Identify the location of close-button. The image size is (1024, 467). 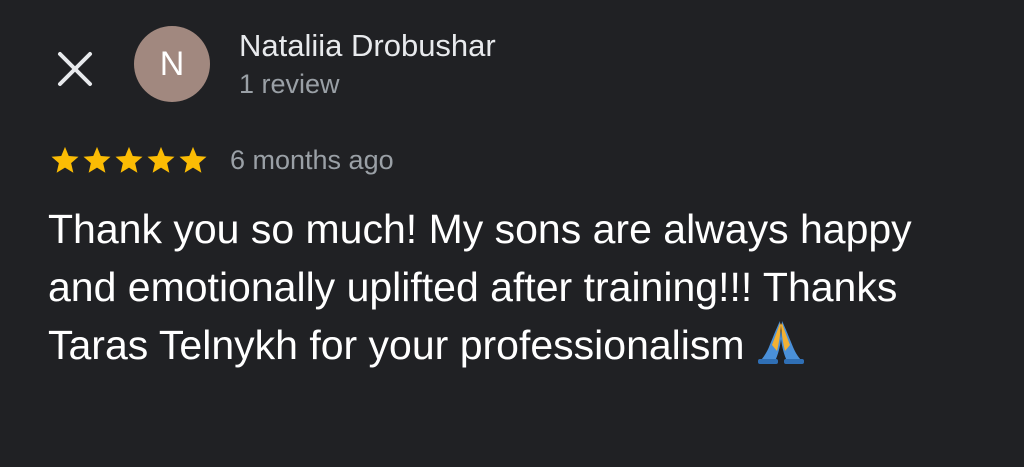
(75, 69).